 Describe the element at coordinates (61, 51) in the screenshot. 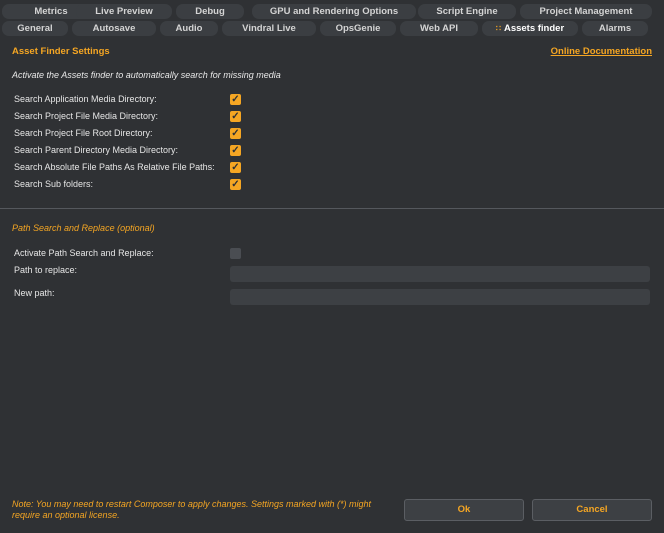

I see `section-title: Asset Finder Settings` at that location.